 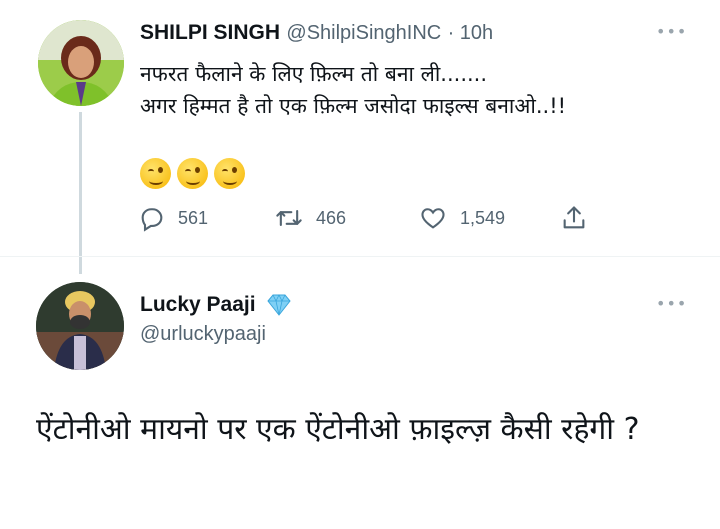 What do you see at coordinates (80, 193) in the screenshot?
I see `thread-connector-line` at bounding box center [80, 193].